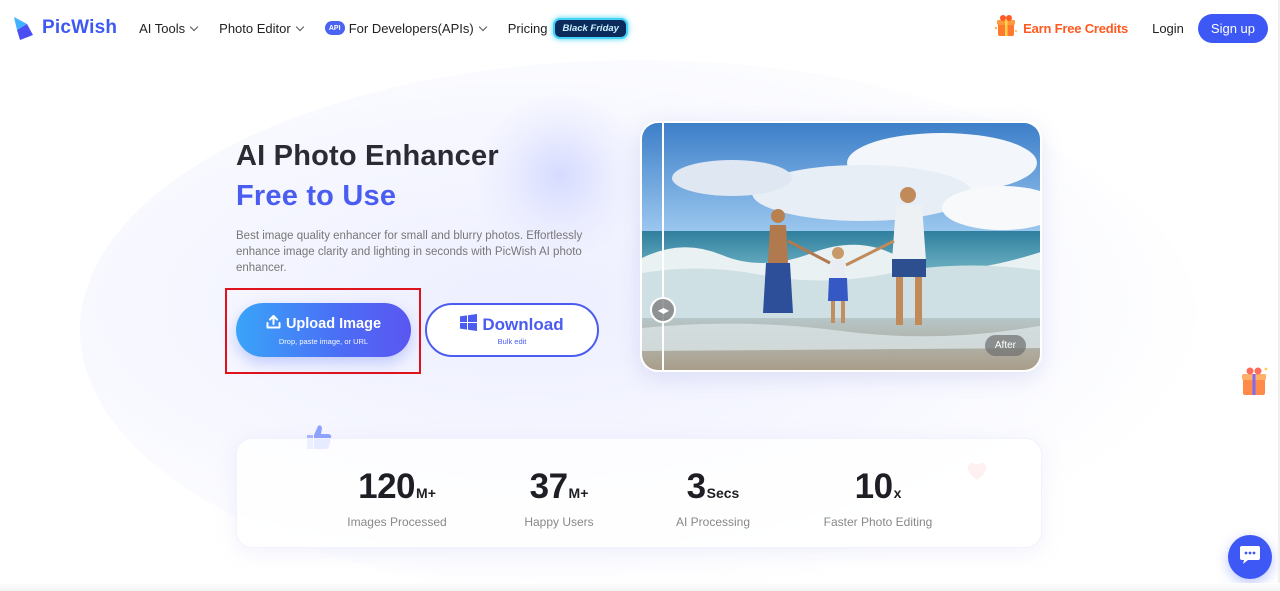 This screenshot has width=1280, height=591. Describe the element at coordinates (367, 156) in the screenshot. I see `page-title: AI Photo Enhancer` at that location.